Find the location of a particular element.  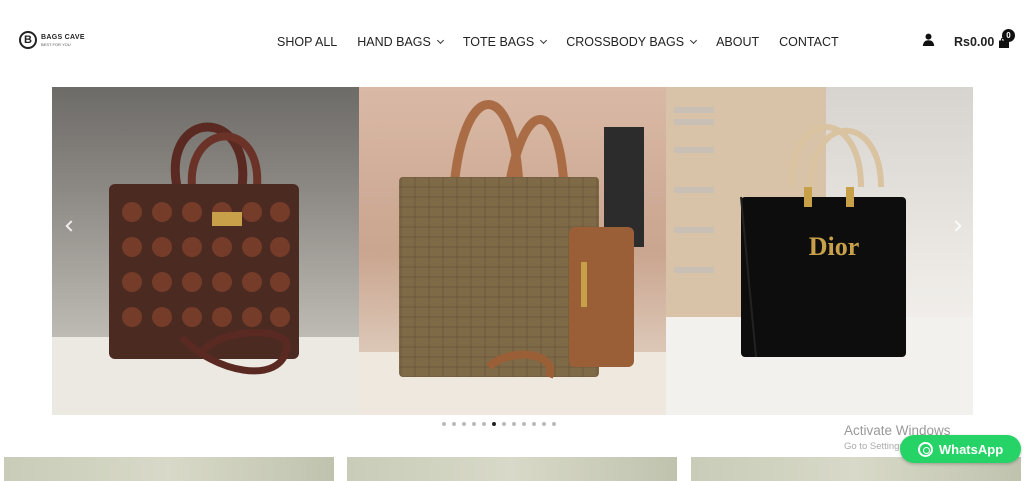

brand-name: BAGS CAVE is located at coordinates (63, 37).